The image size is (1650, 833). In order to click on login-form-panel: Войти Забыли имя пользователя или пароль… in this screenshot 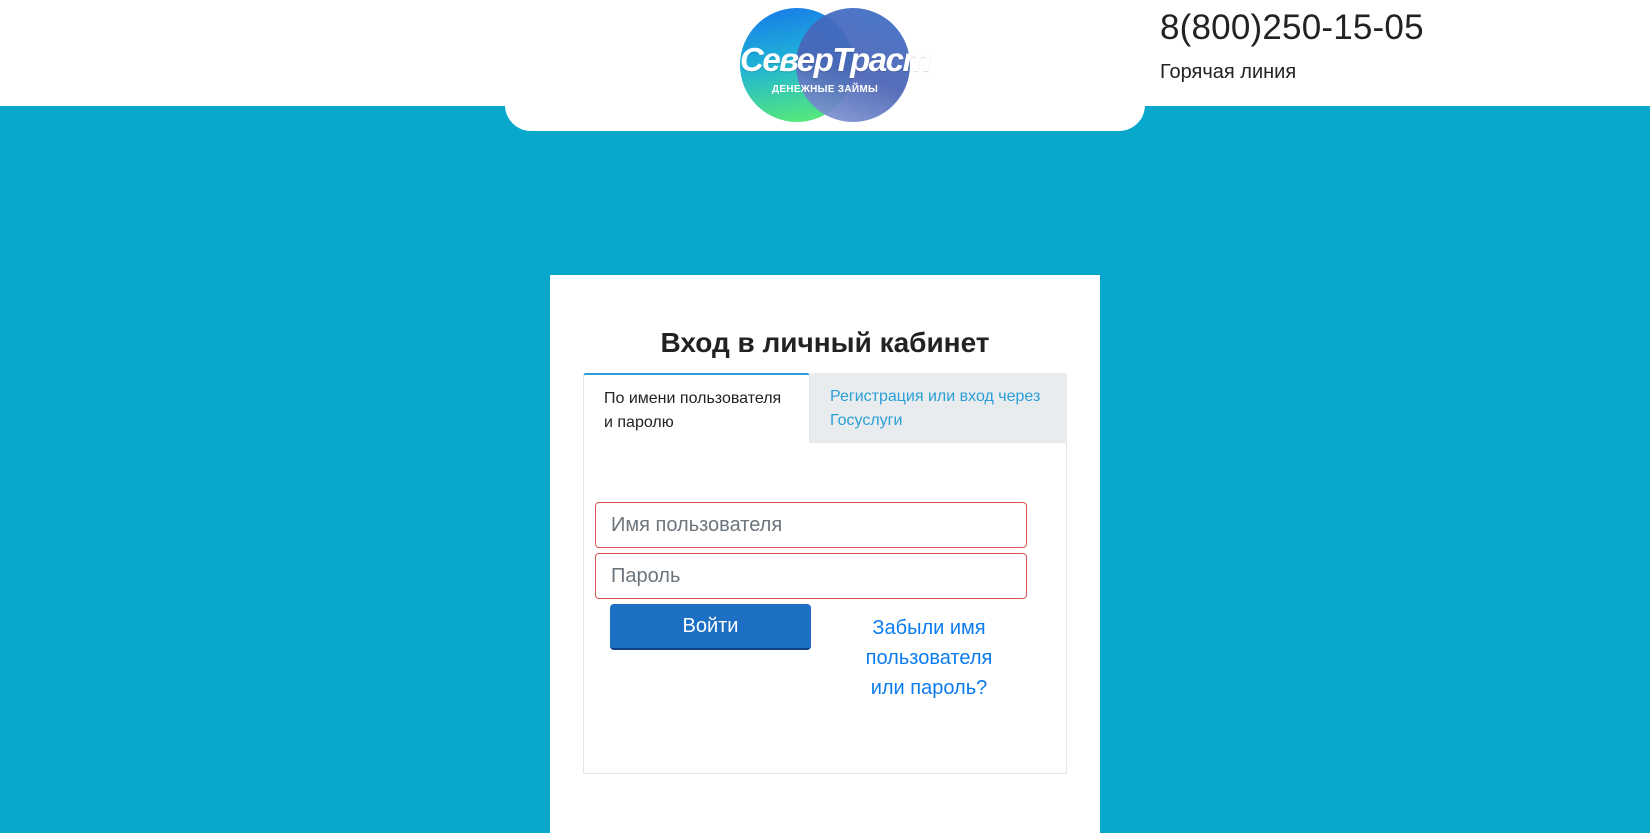, I will do `click(825, 608)`.